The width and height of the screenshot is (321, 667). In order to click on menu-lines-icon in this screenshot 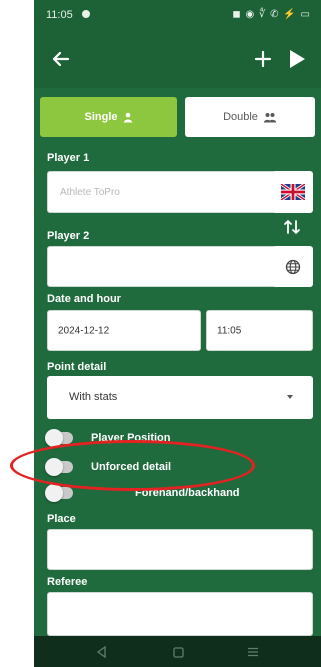, I will do `click(253, 652)`.